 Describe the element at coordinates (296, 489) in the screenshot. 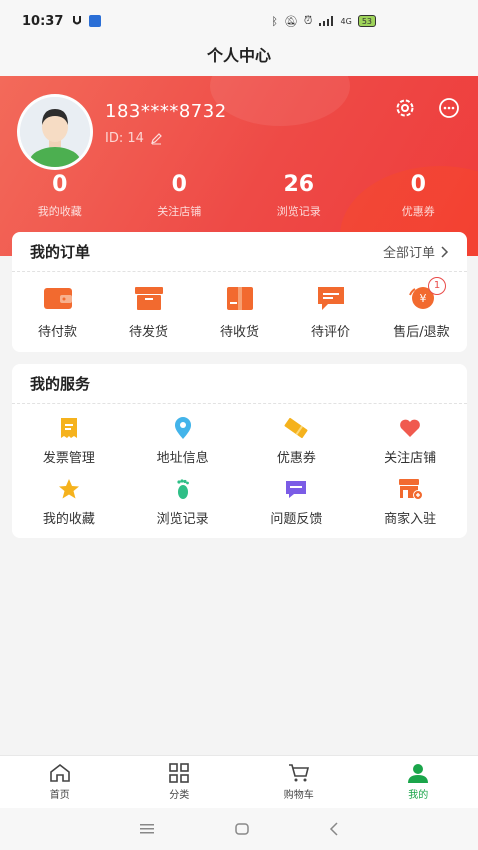

I see `feedback-icon` at that location.